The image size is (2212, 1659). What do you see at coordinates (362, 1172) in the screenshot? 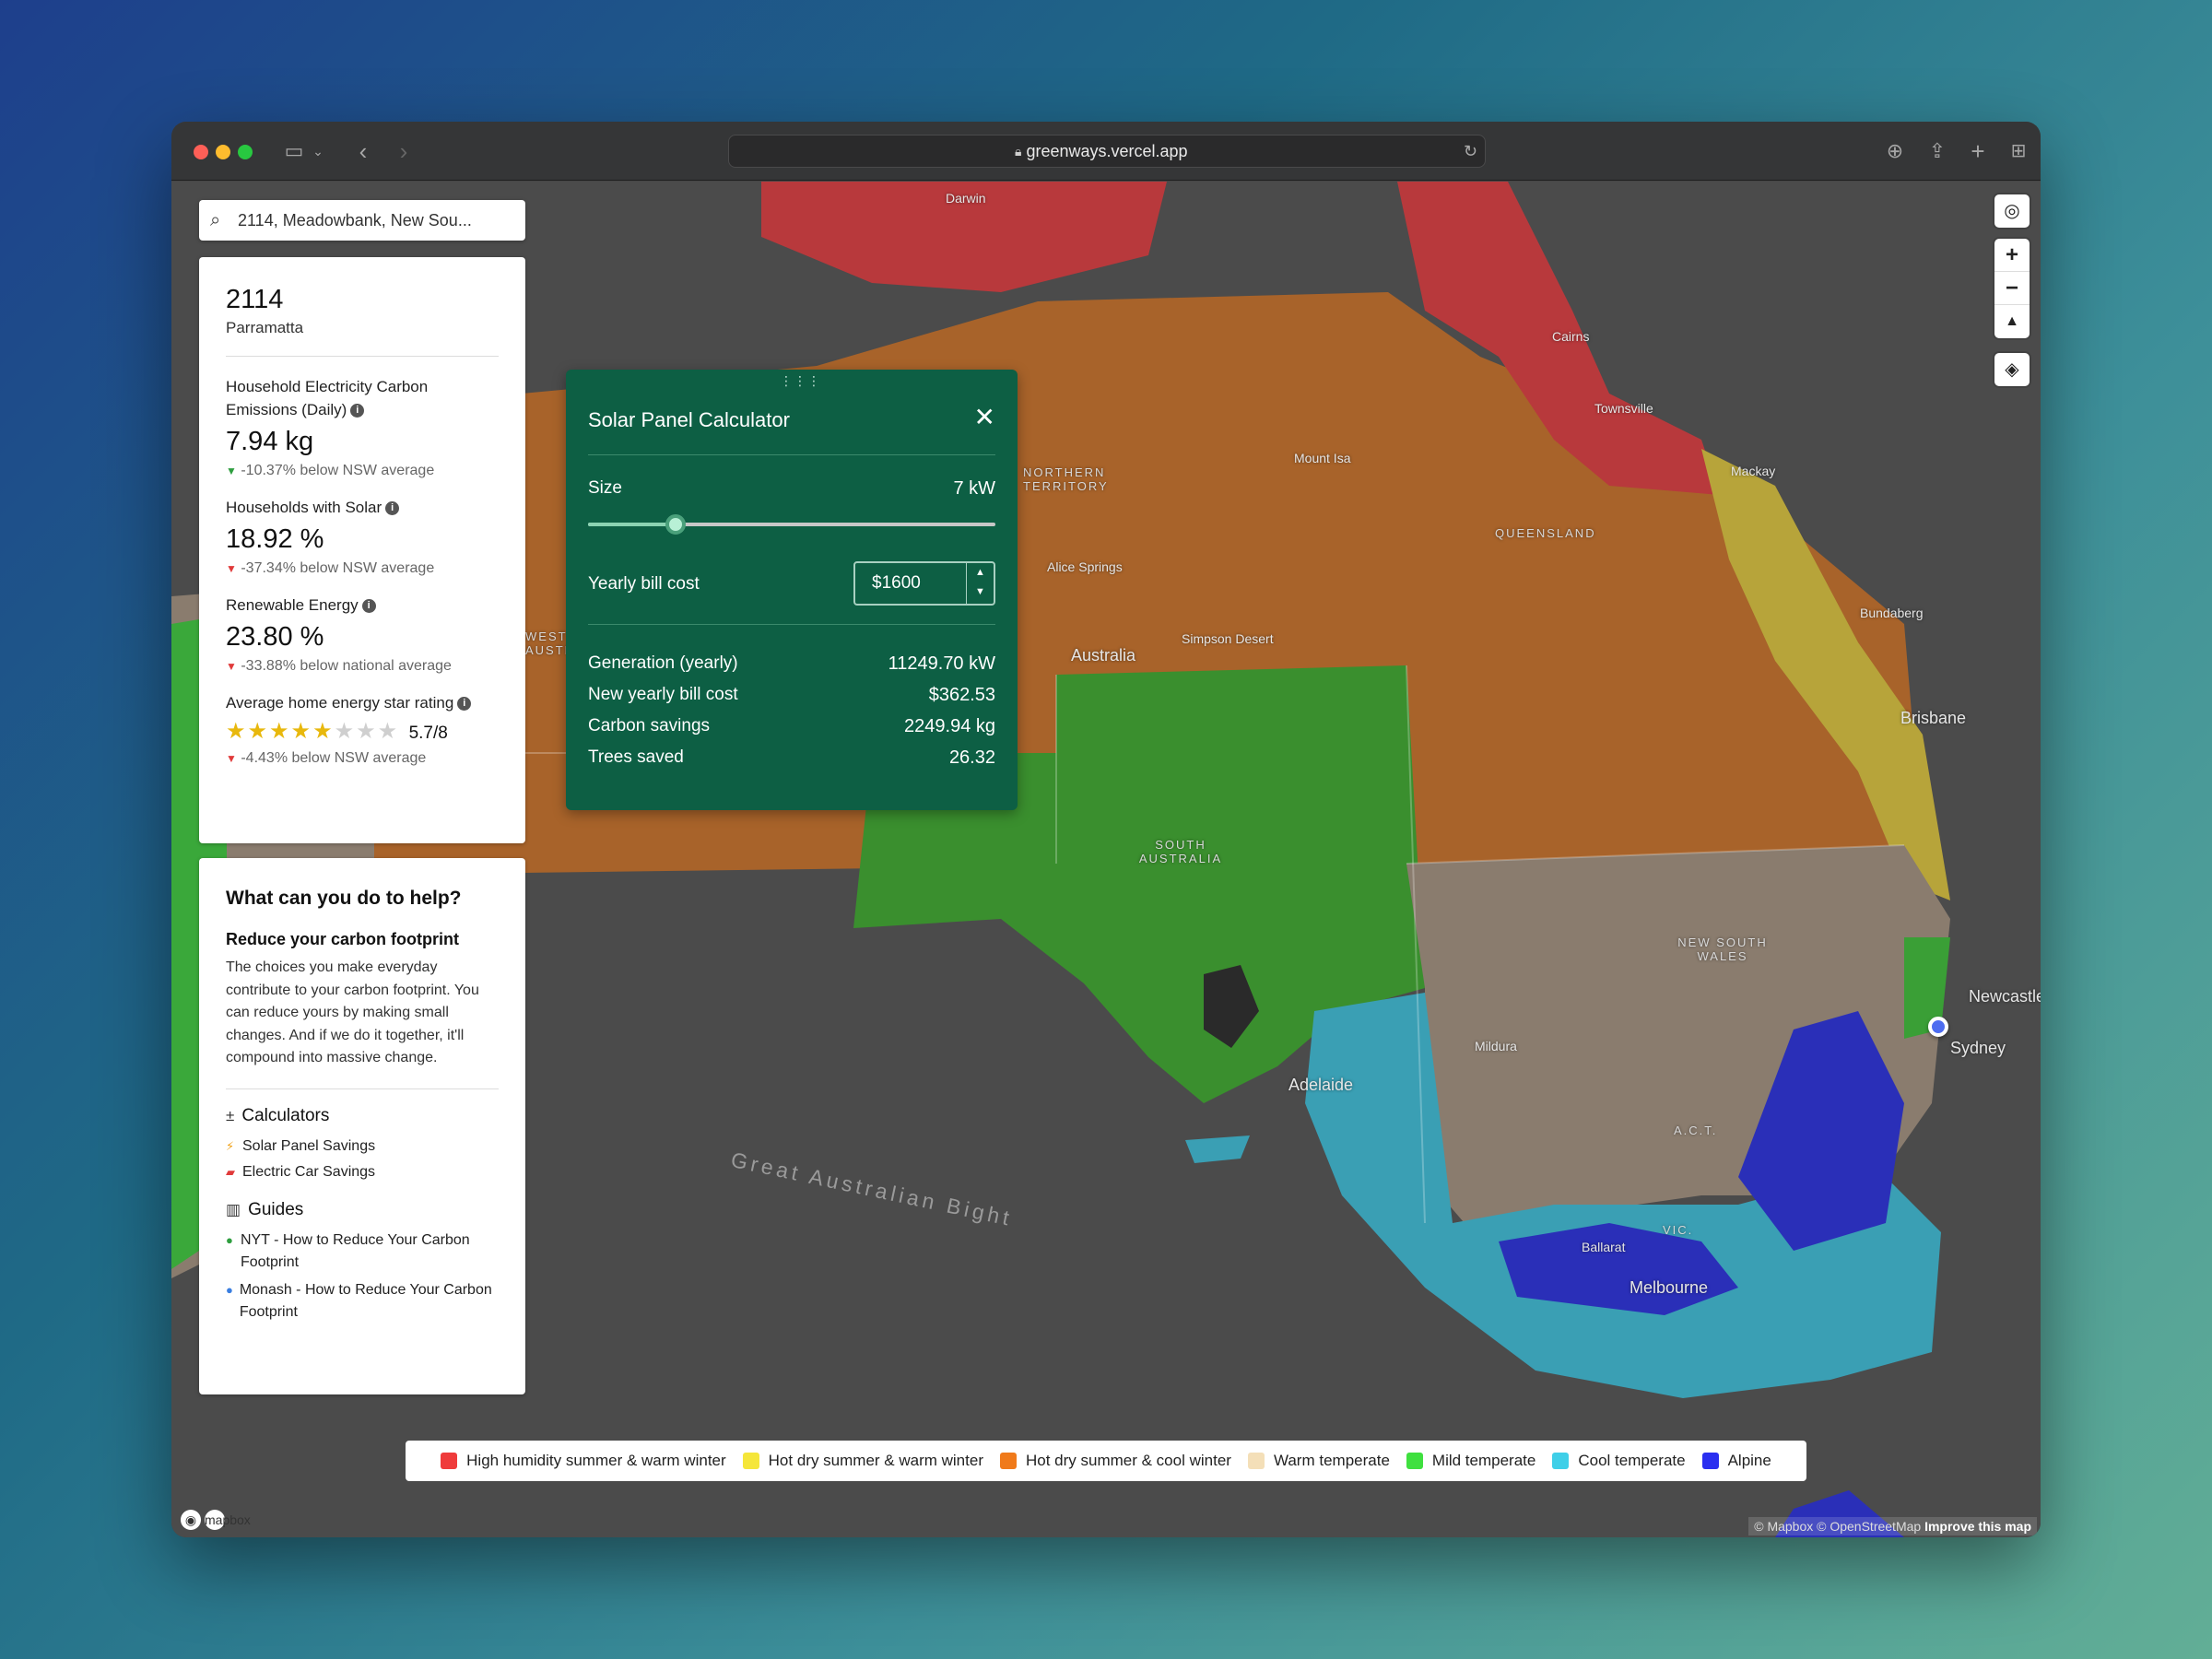
I see `calculator-link-car: ▰ Electric Car Savings` at bounding box center [362, 1172].